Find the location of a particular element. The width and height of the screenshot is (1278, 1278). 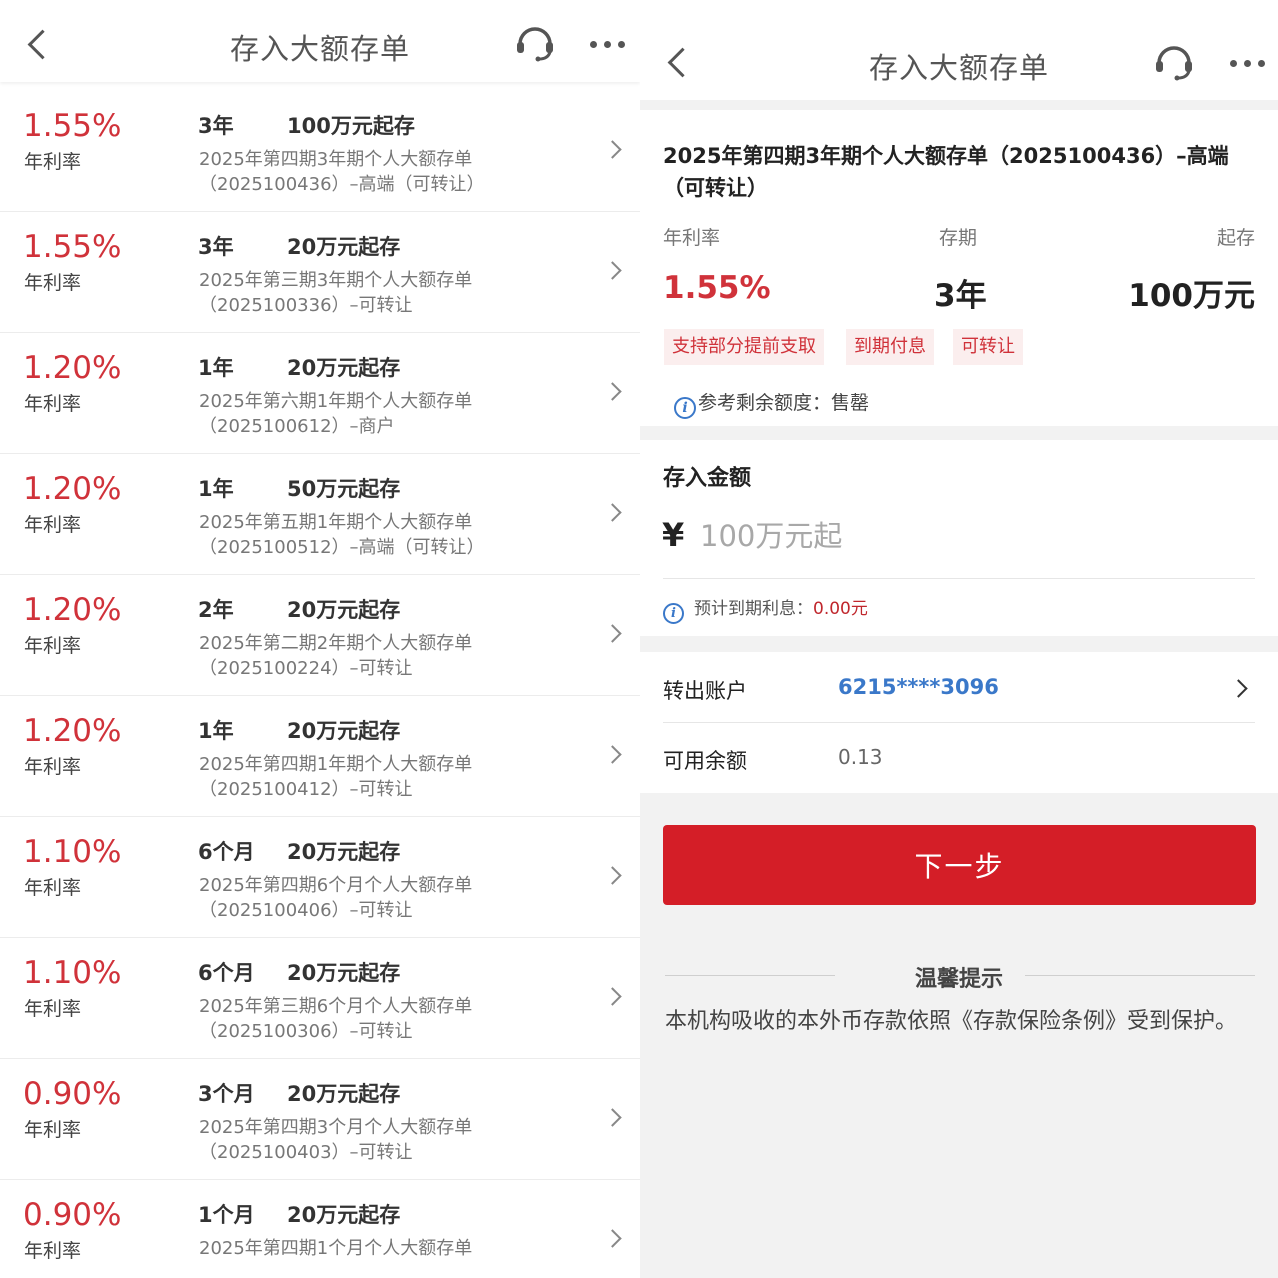

estimated-interest: i 预计到期利息：0.00元 is located at coordinates (765, 609).